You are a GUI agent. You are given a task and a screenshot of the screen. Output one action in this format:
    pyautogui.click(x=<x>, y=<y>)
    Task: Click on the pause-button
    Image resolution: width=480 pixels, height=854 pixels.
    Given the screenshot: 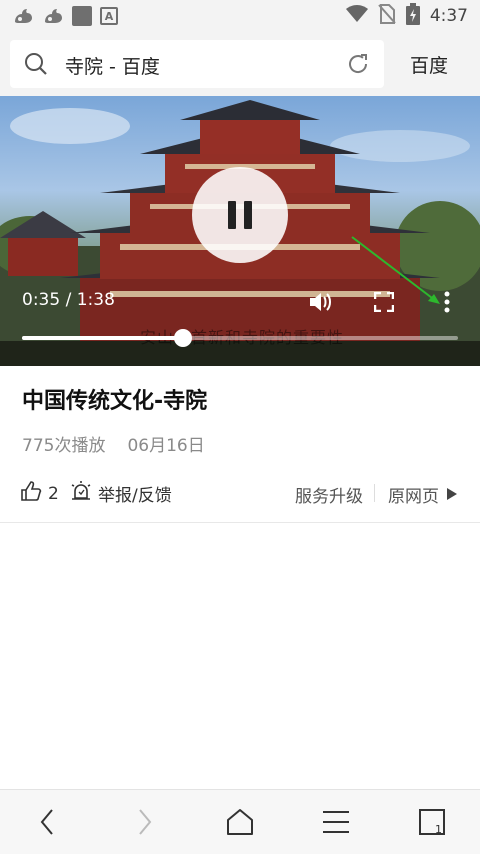 What is the action you would take?
    pyautogui.click(x=240, y=215)
    